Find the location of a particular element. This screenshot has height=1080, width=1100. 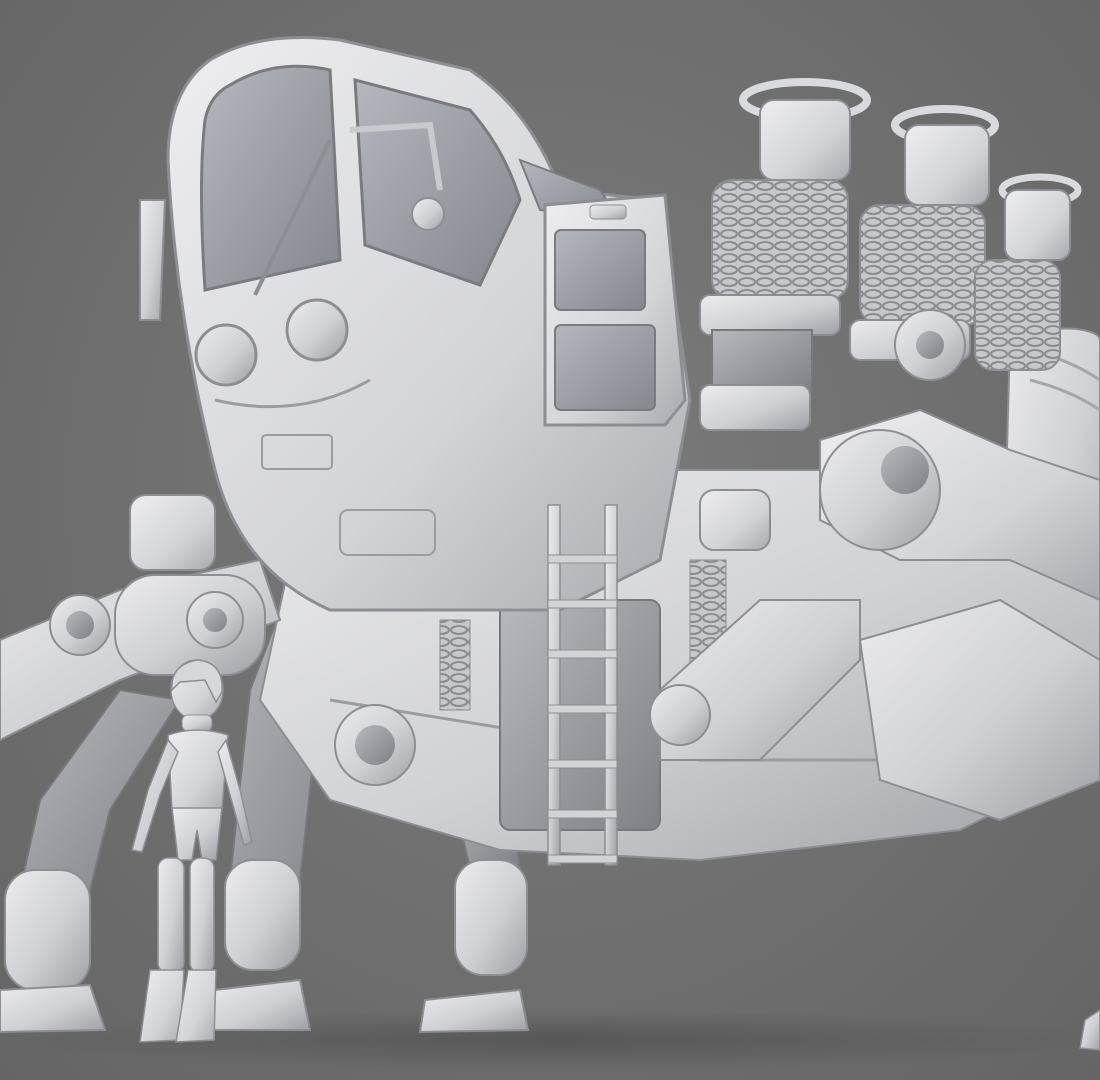

headlight-left is located at coordinates (226, 355).